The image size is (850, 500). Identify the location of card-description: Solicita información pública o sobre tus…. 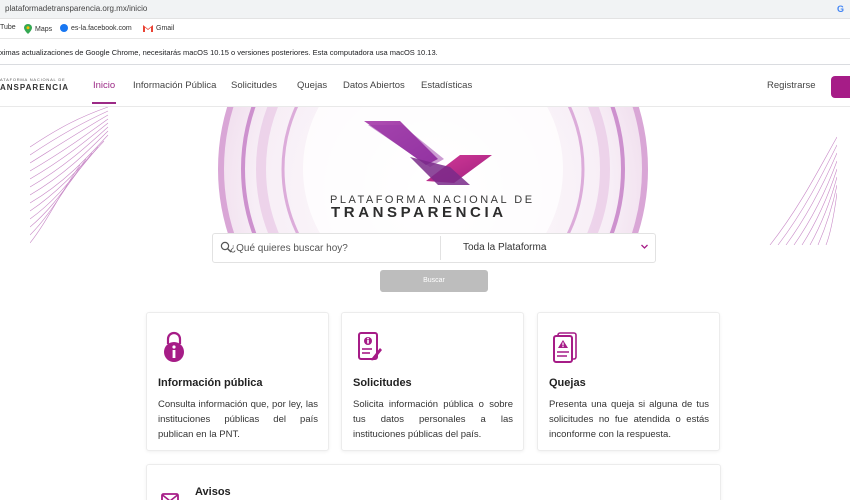
(433, 419).